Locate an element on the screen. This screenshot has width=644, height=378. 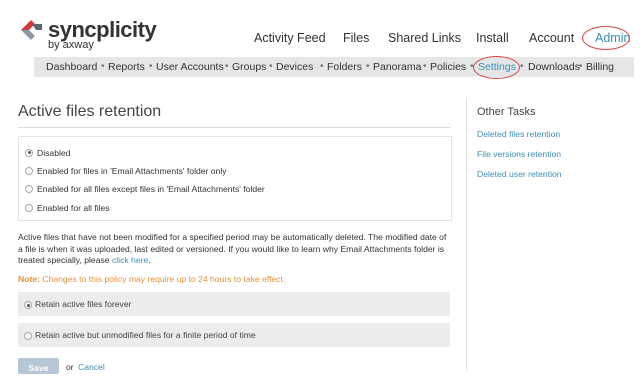
top-nav-account: Account is located at coordinates (551, 38).